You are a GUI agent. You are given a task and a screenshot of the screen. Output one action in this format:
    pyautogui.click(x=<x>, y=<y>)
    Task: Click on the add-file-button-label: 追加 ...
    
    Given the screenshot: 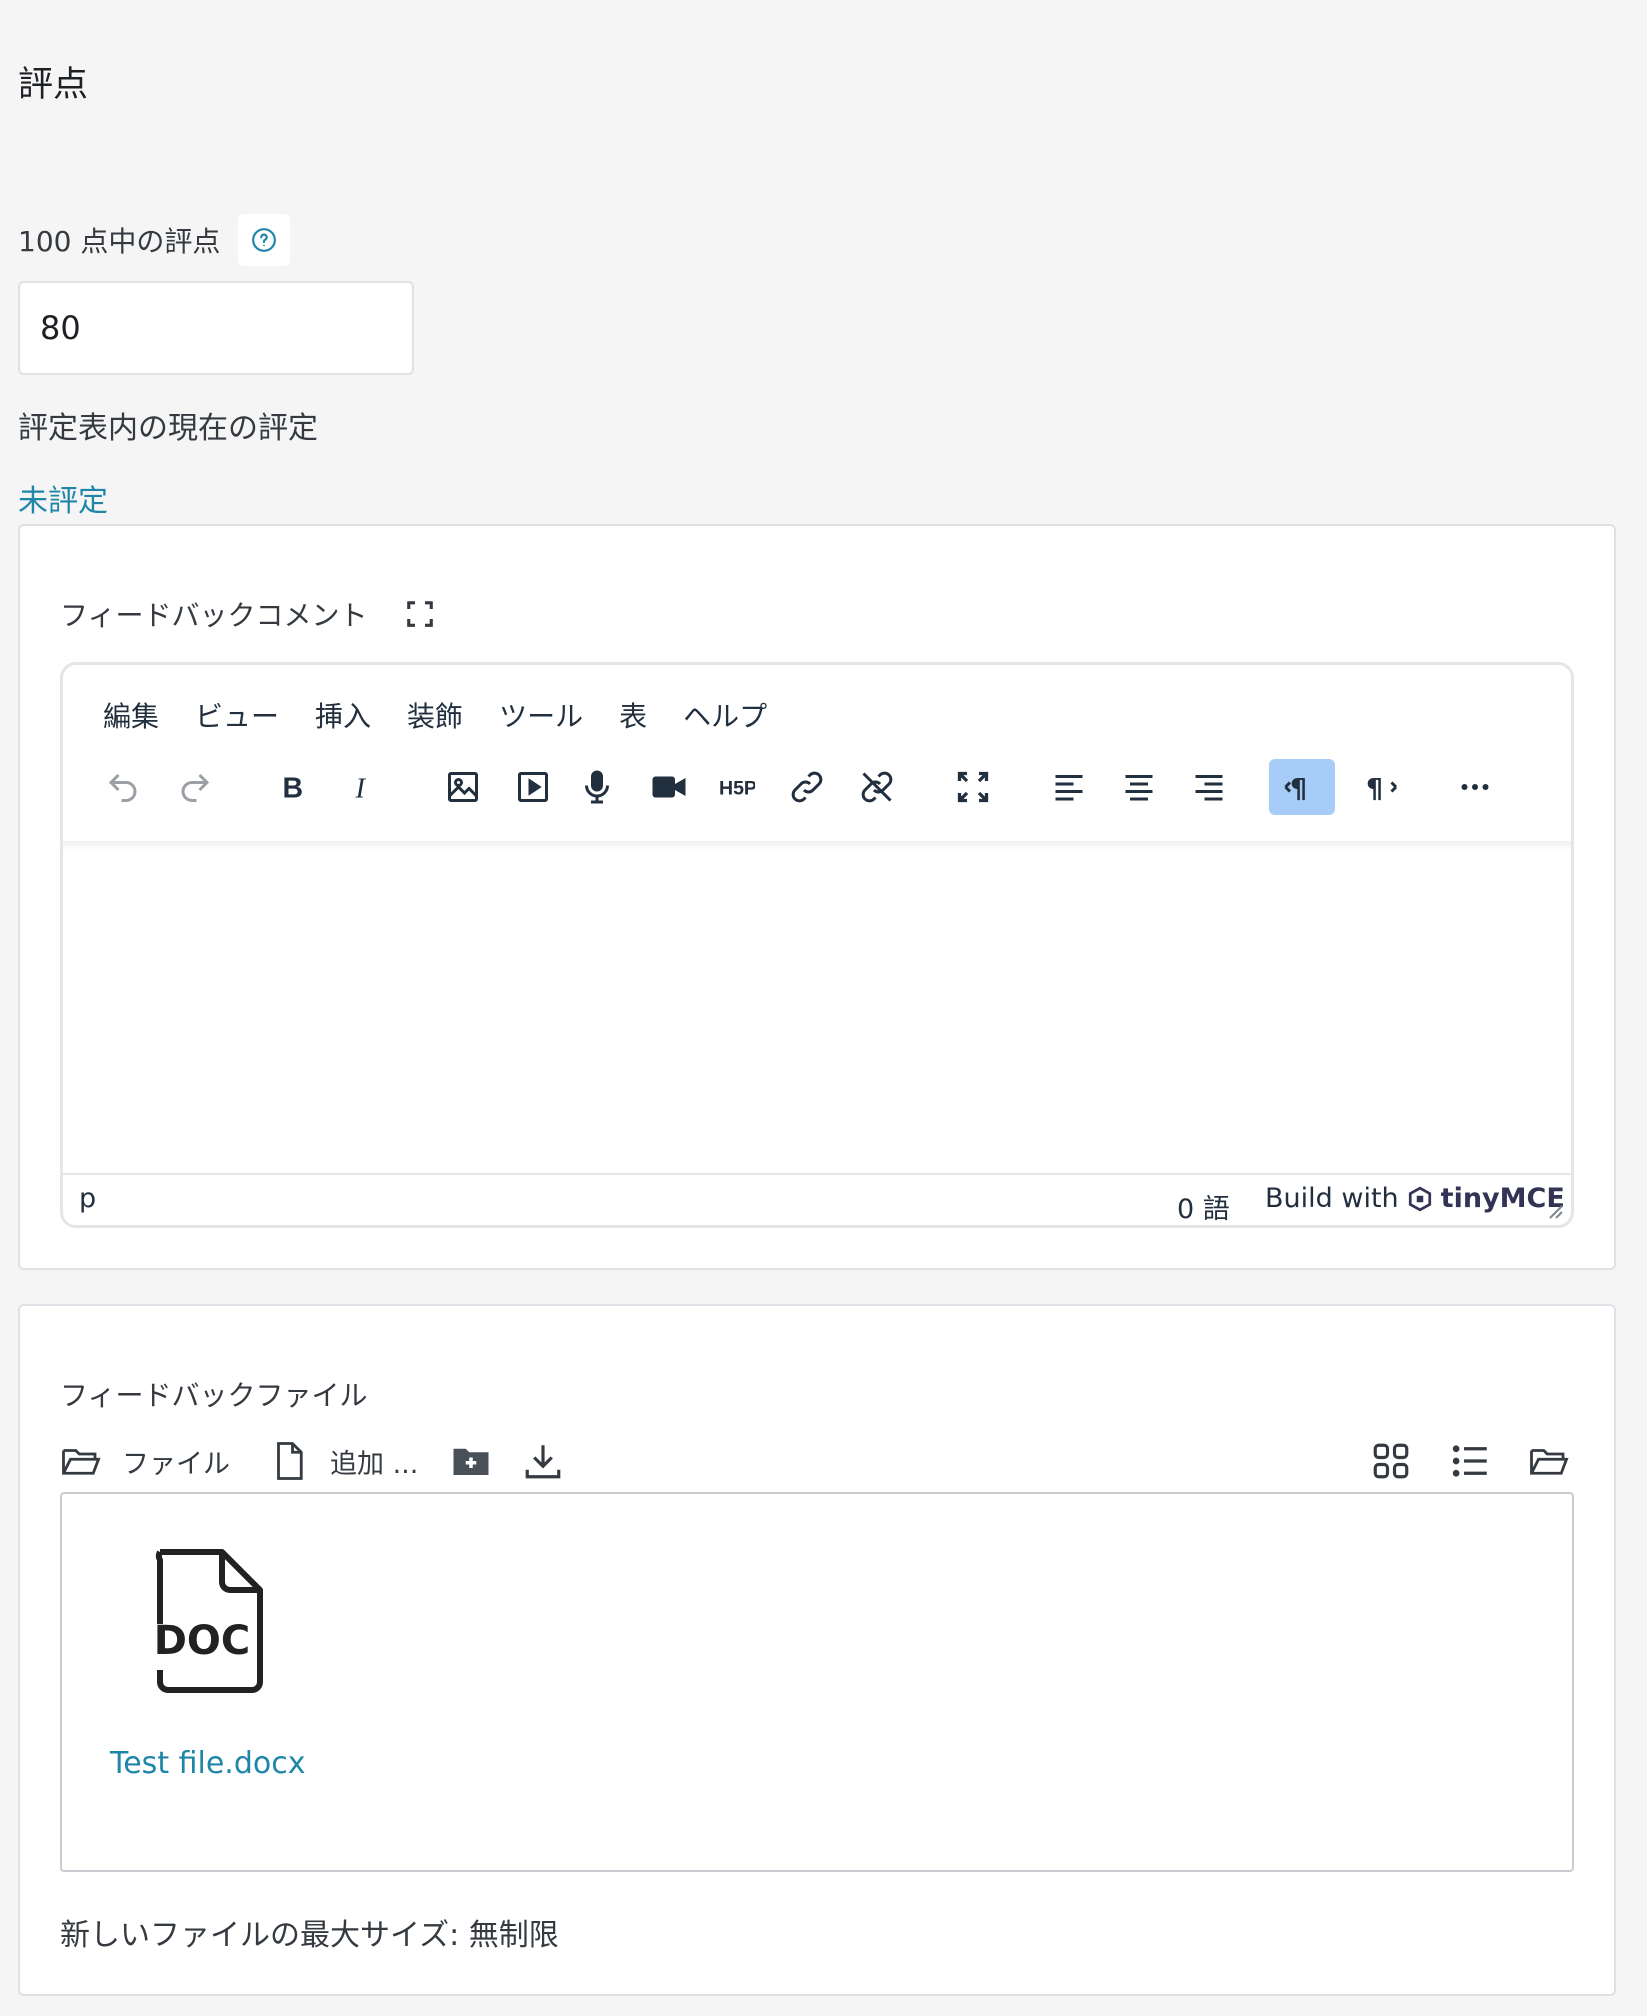 What is the action you would take?
    pyautogui.click(x=374, y=1464)
    